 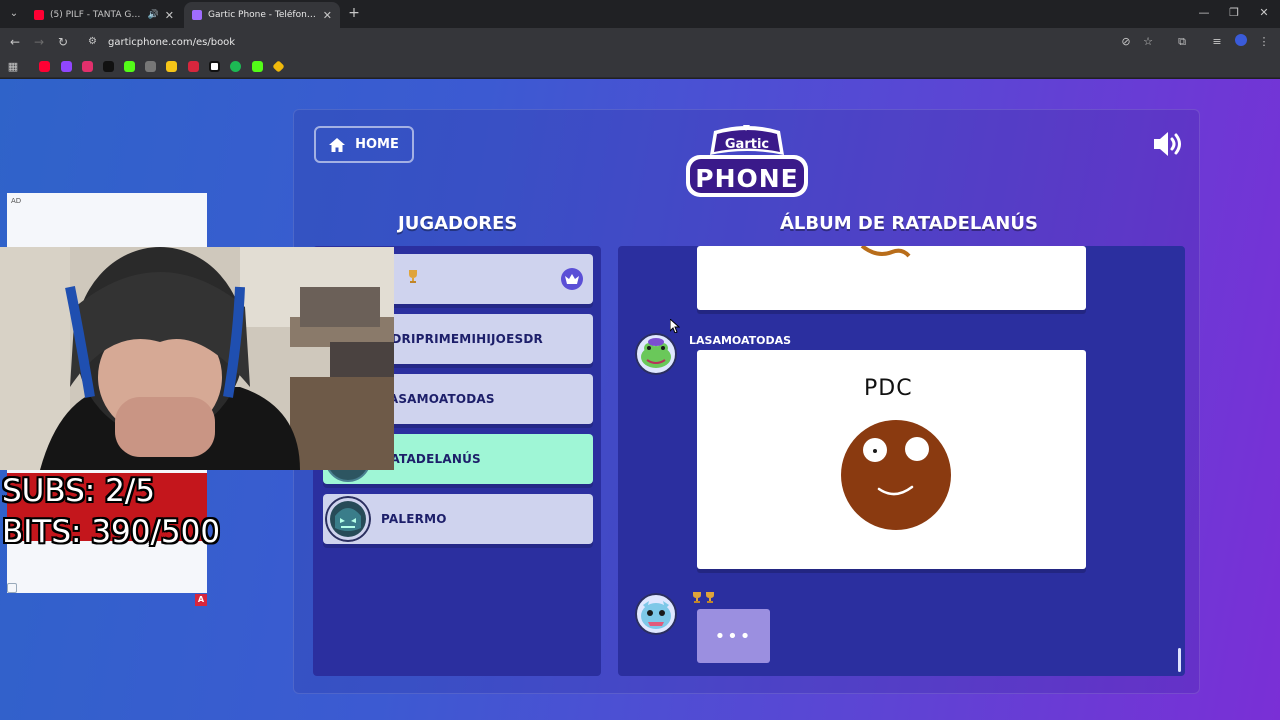 I want to click on host-crown-icon, so click(x=572, y=279).